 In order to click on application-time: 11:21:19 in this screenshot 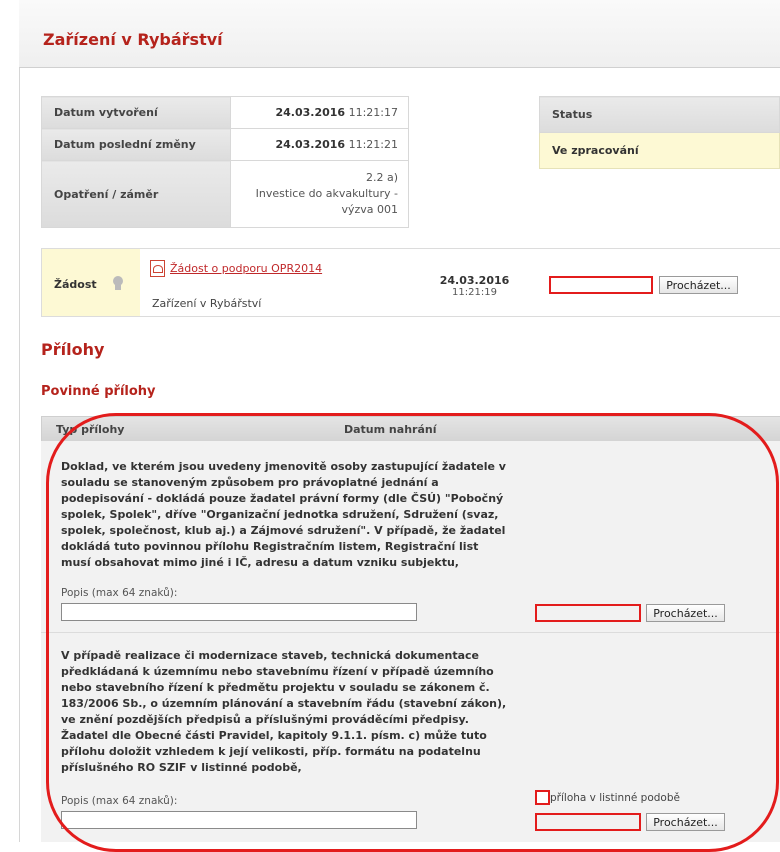, I will do `click(474, 292)`.